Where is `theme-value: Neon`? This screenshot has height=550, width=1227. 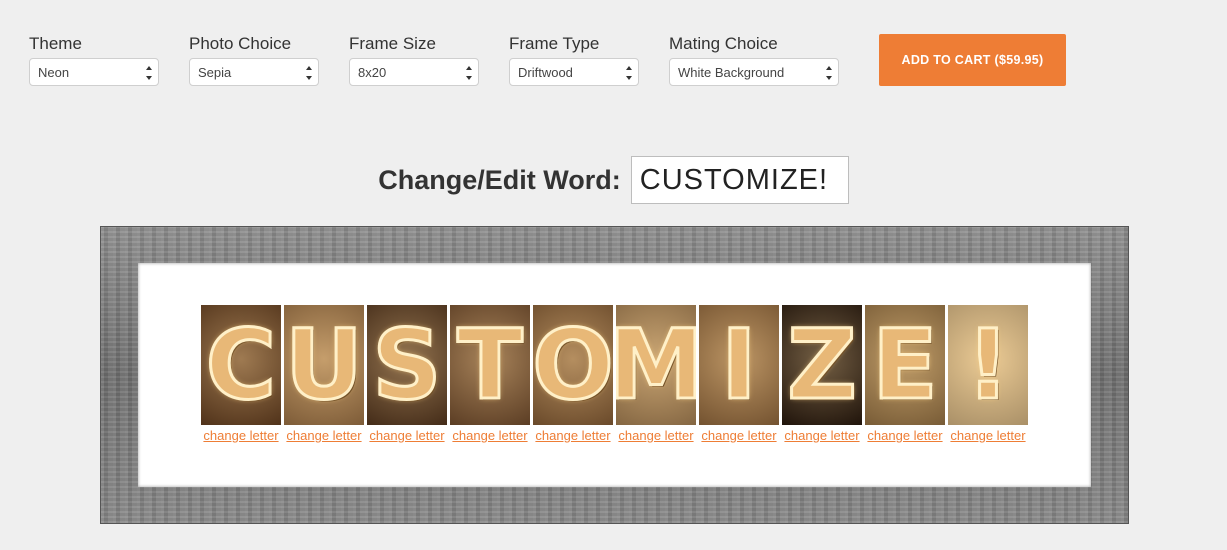 theme-value: Neon is located at coordinates (54, 72).